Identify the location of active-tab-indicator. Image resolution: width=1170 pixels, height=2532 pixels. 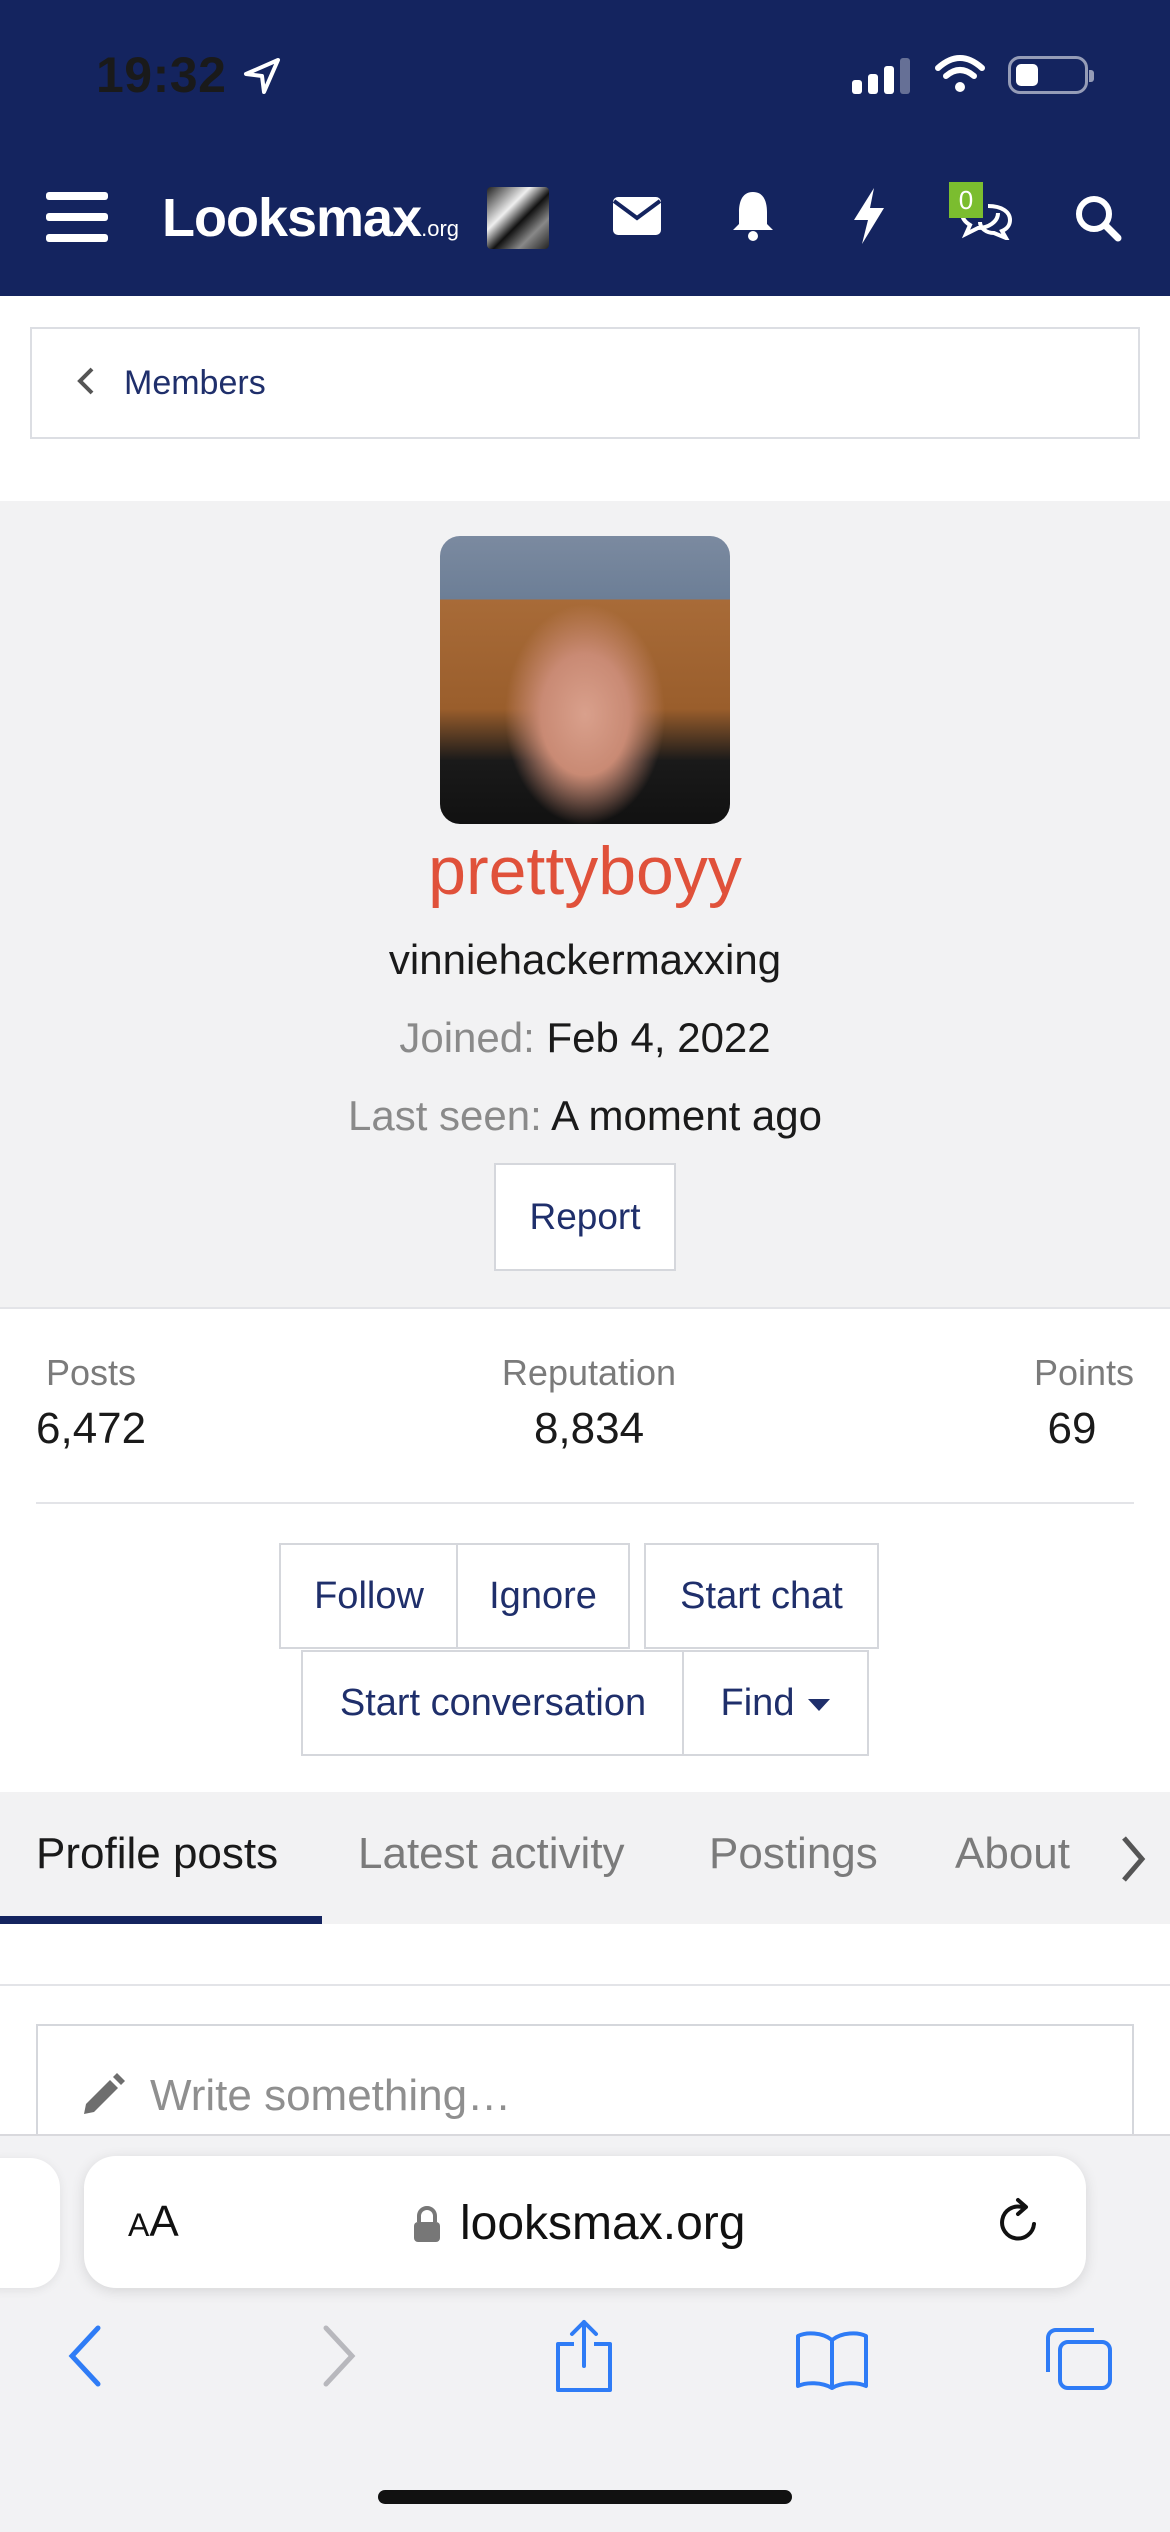
(161, 1920).